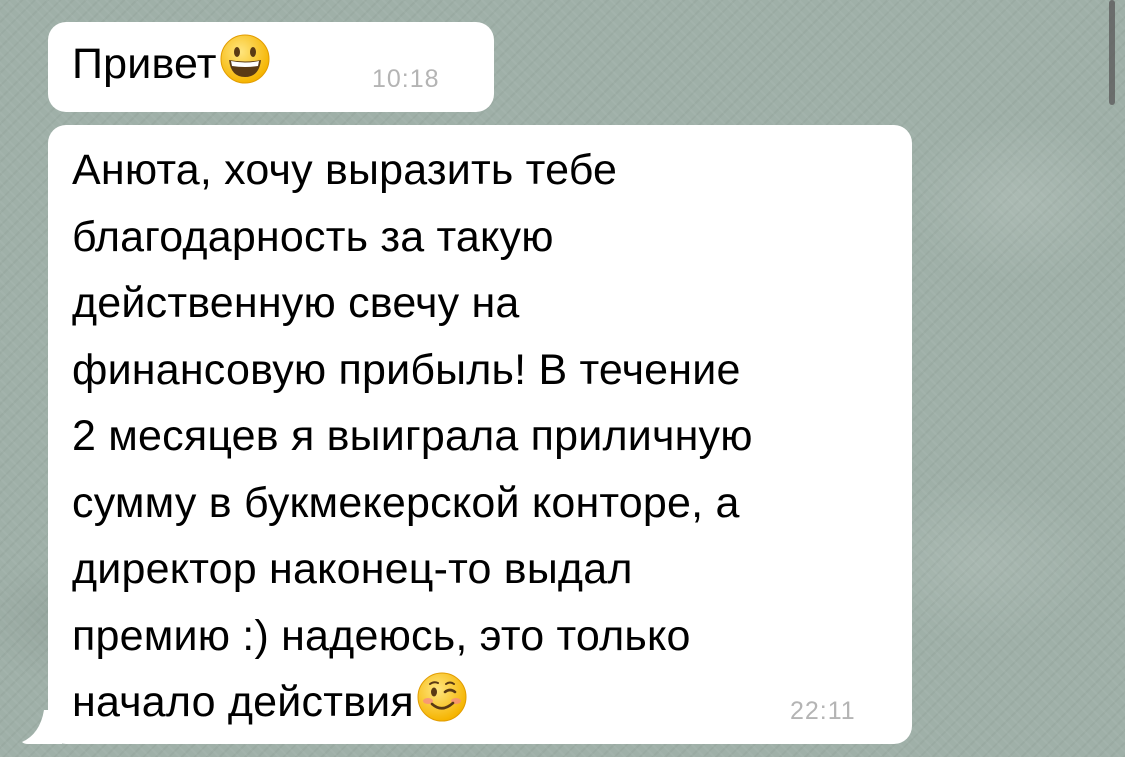  What do you see at coordinates (442, 697) in the screenshot?
I see `winking-face-emoji-icon` at bounding box center [442, 697].